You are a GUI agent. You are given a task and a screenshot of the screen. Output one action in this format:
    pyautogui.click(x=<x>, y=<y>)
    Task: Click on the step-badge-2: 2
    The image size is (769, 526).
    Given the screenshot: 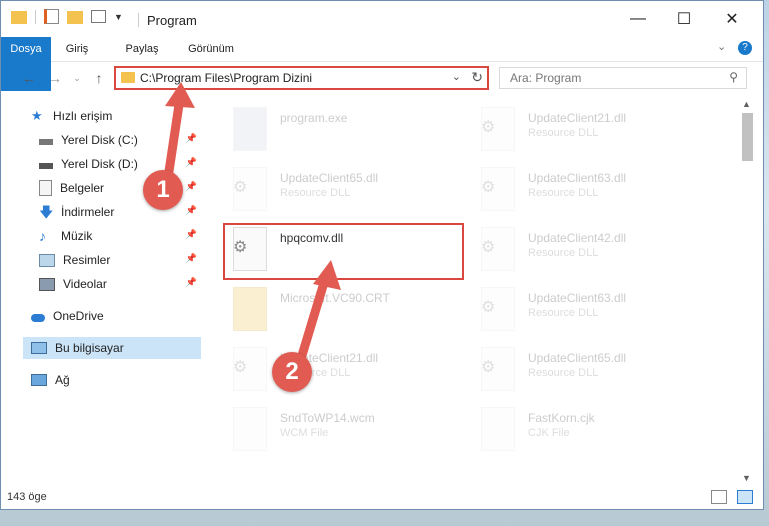 What is the action you would take?
    pyautogui.click(x=292, y=372)
    